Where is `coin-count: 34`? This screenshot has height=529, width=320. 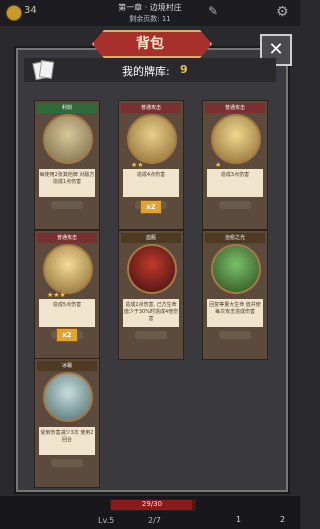 coin-count: 34 is located at coordinates (30, 10).